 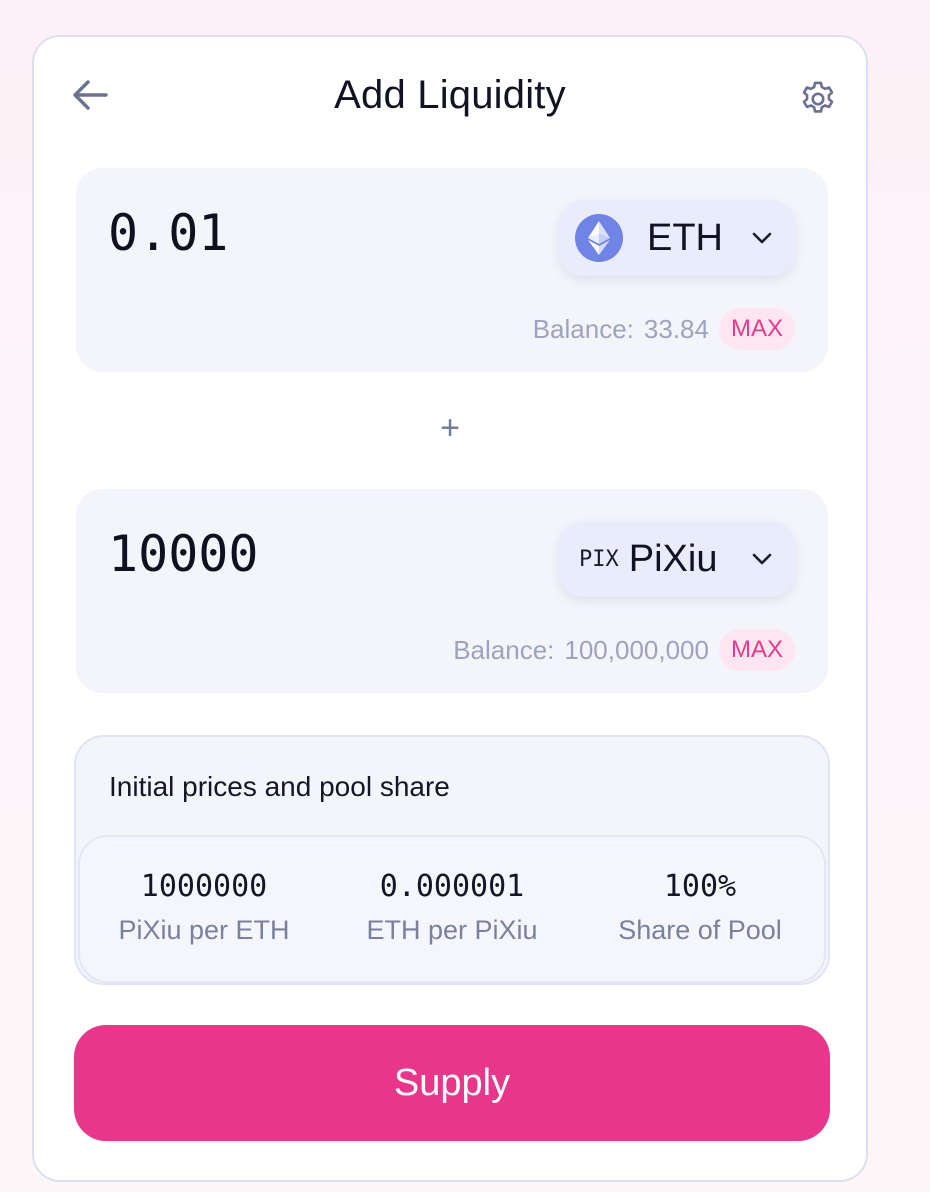 What do you see at coordinates (452, 270) in the screenshot?
I see `token-a-panel: ETH Balance: 33.84 MAX` at bounding box center [452, 270].